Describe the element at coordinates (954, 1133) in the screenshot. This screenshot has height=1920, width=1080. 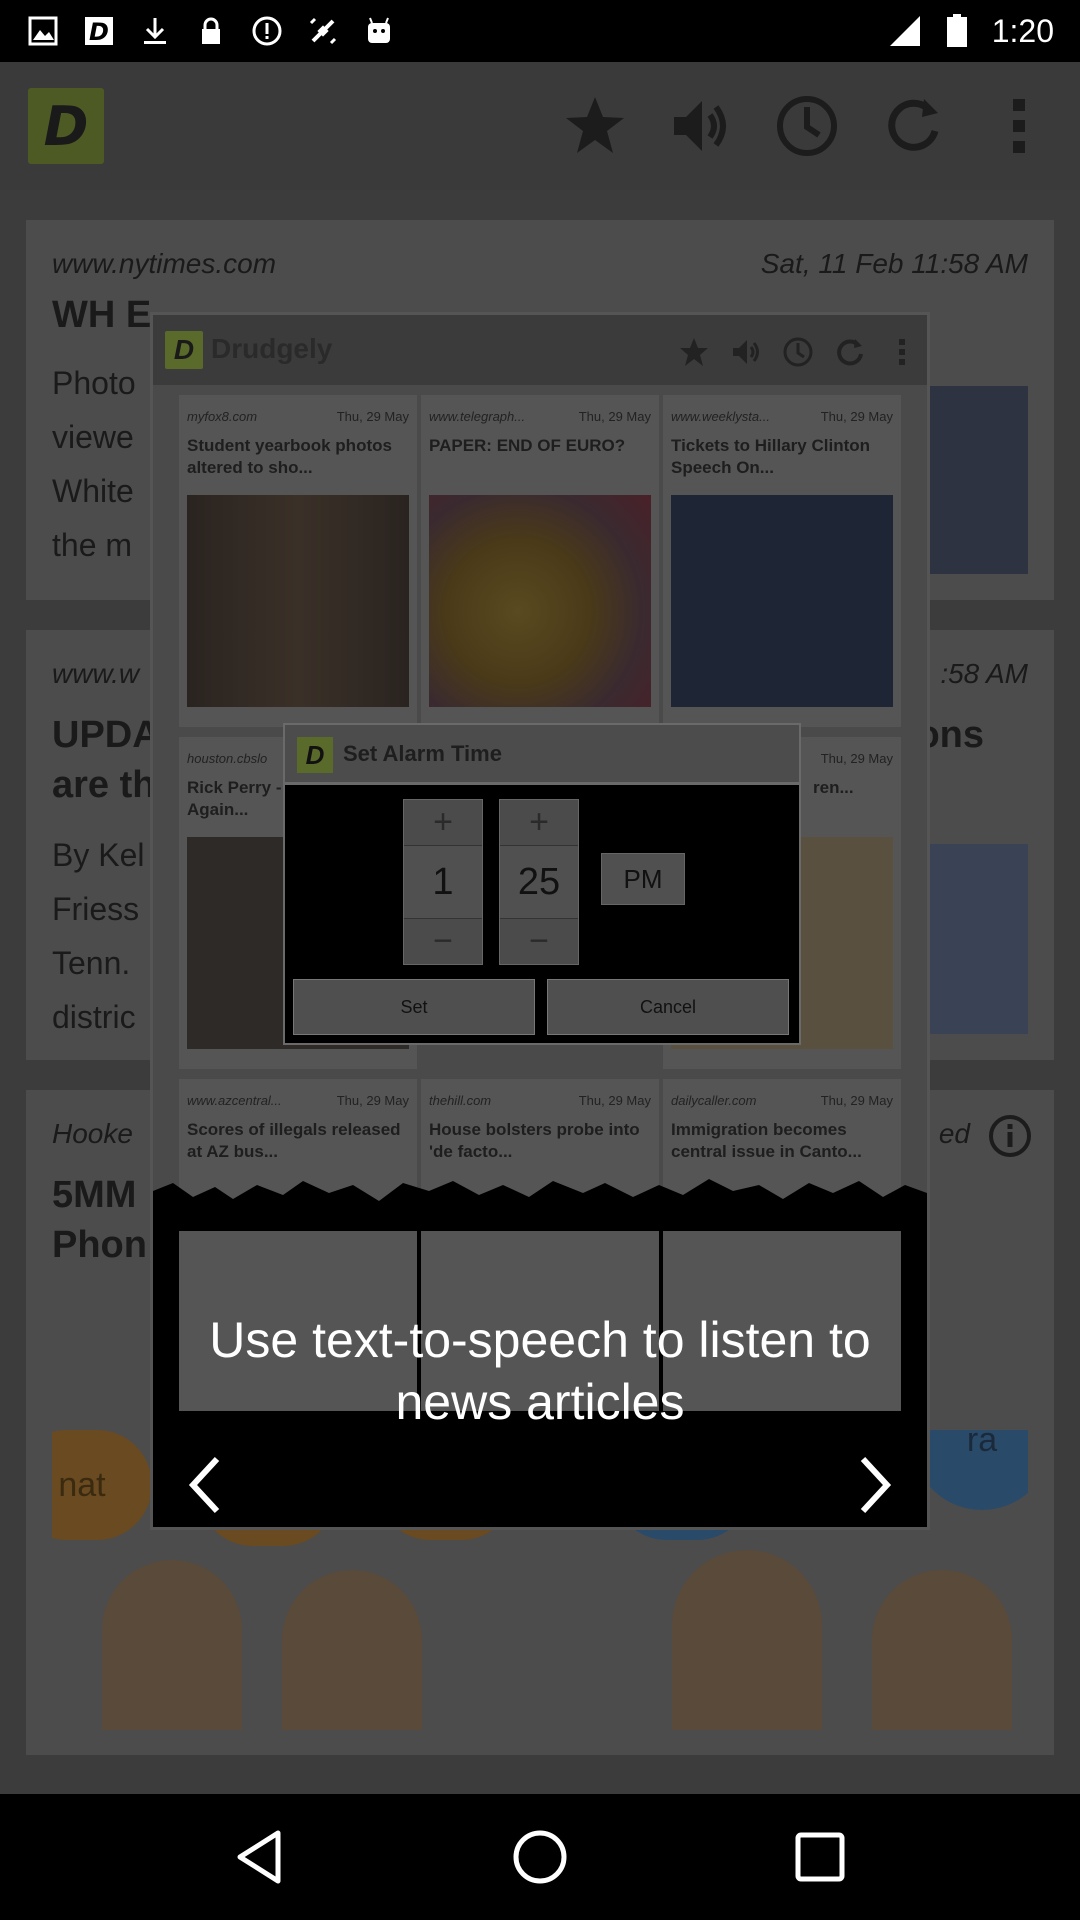
I see `card-source-tail: ed` at that location.